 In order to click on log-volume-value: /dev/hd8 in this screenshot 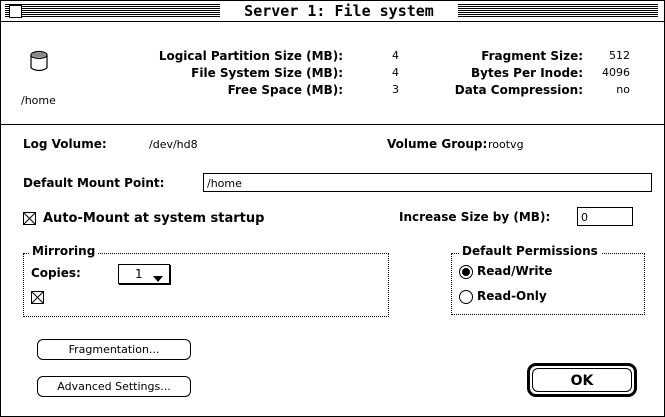, I will do `click(173, 144)`.